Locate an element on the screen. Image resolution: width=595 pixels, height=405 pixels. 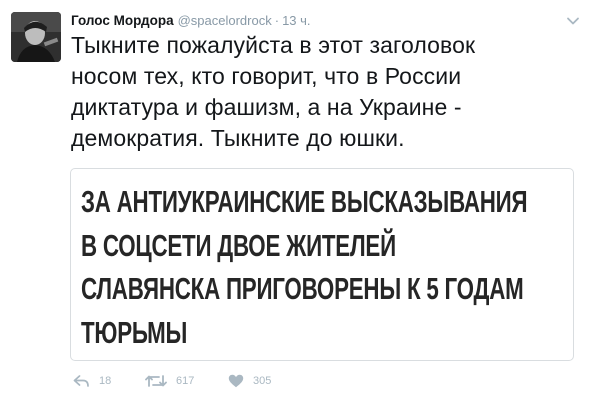
tweet-text-line: диктатура и фашизм, а на Украине - is located at coordinates (266, 107).